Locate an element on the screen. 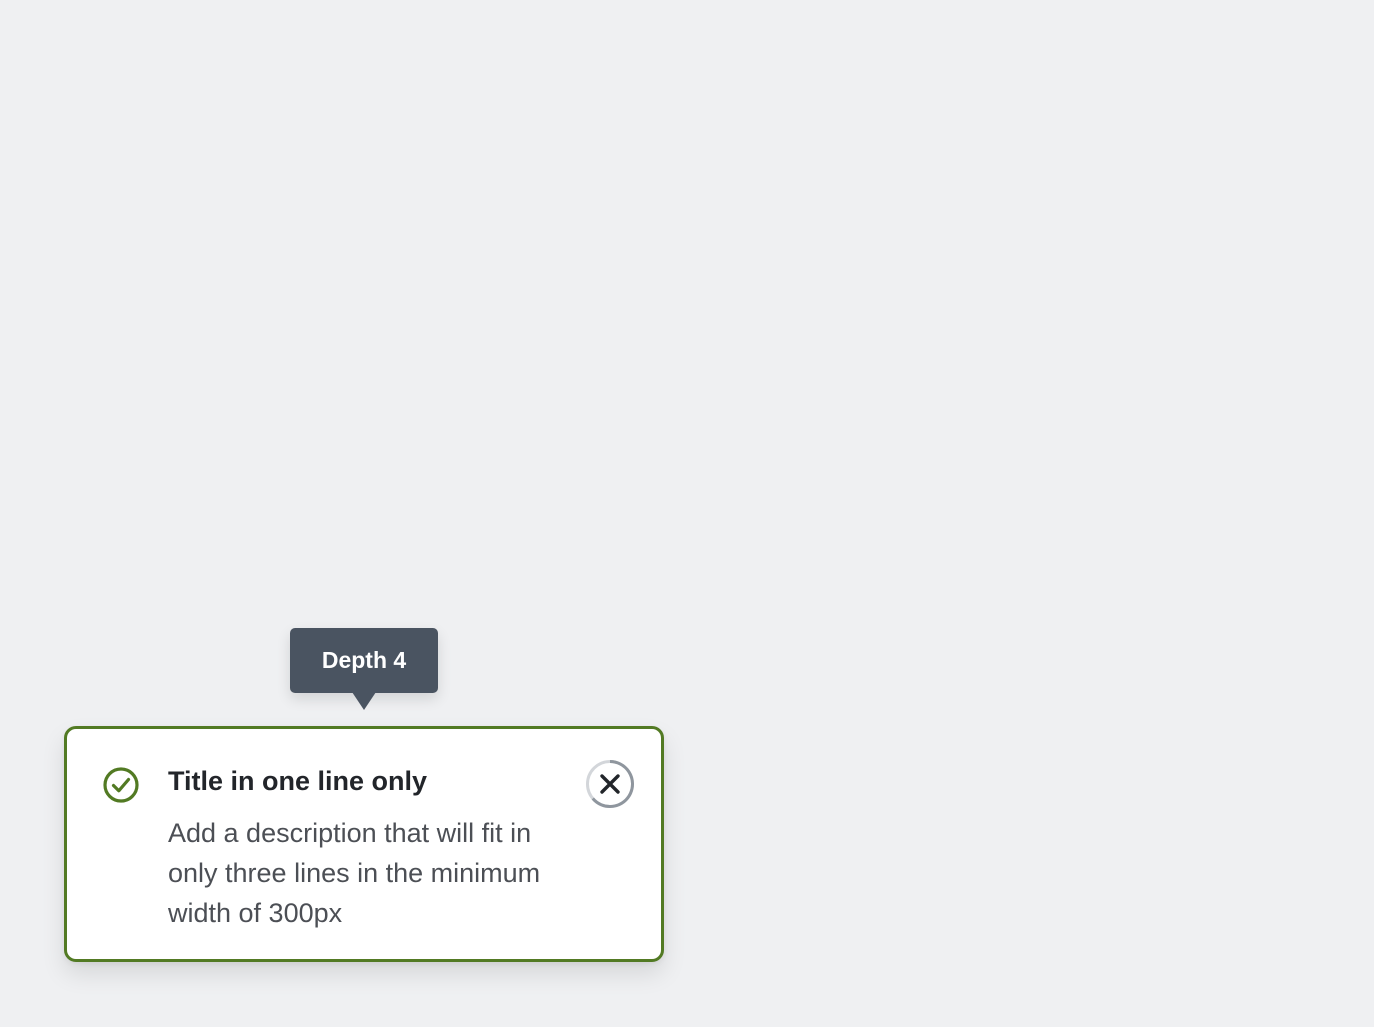 The image size is (1374, 1027). close-button is located at coordinates (610, 784).